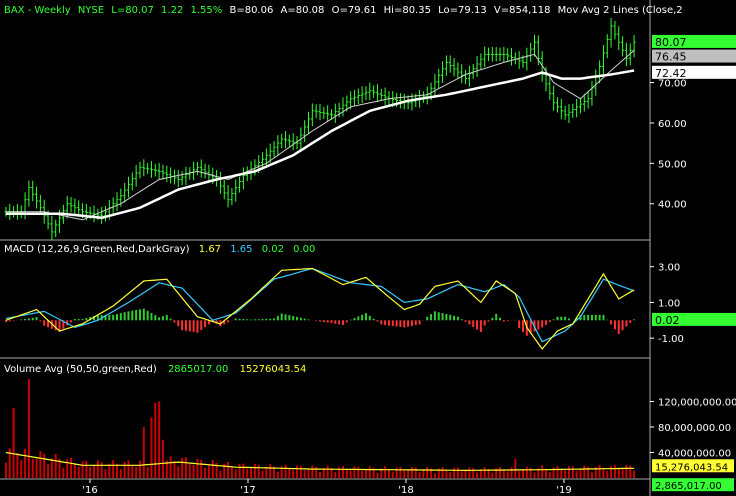  What do you see at coordinates (688, 486) in the screenshot?
I see `volume-label: 2,865,017.00` at bounding box center [688, 486].